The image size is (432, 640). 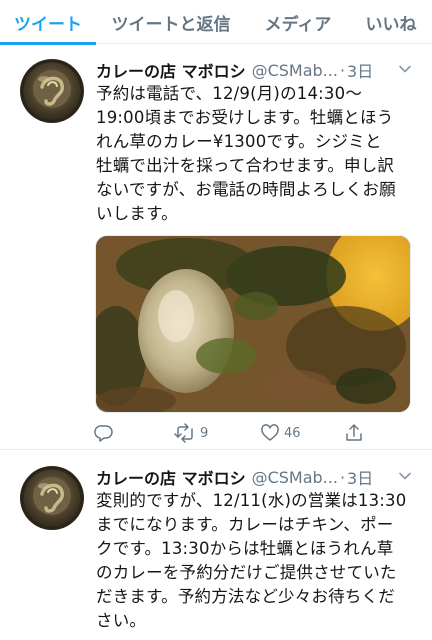 I want to click on reply-button, so click(x=104, y=433).